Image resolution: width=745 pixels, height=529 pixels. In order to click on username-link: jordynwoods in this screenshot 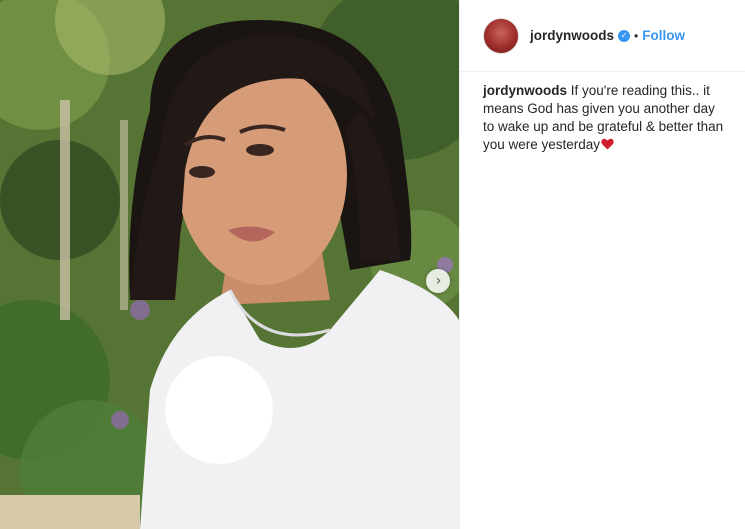, I will do `click(572, 35)`.